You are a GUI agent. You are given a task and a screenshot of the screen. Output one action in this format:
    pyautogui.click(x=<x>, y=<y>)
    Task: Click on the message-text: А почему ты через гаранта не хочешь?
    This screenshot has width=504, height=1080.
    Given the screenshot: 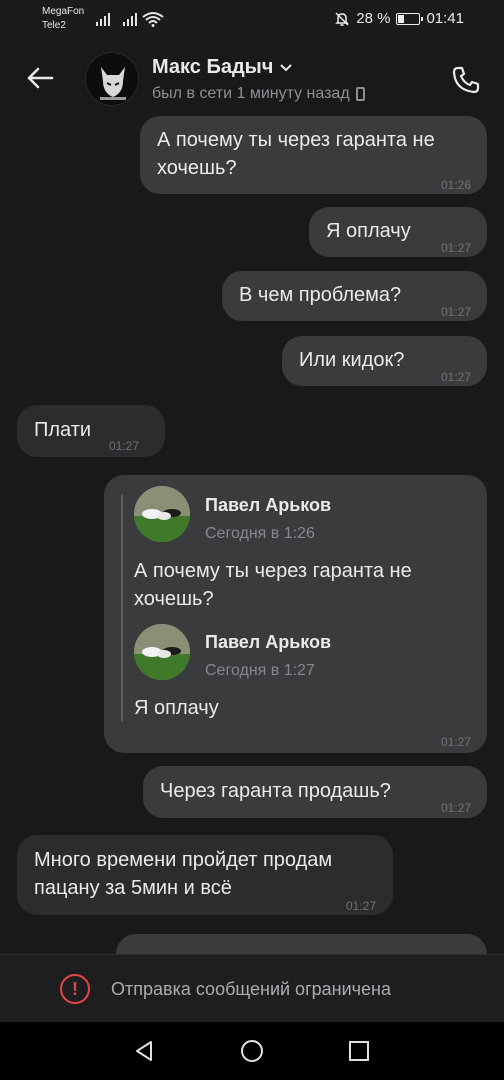 What is the action you would take?
    pyautogui.click(x=296, y=154)
    